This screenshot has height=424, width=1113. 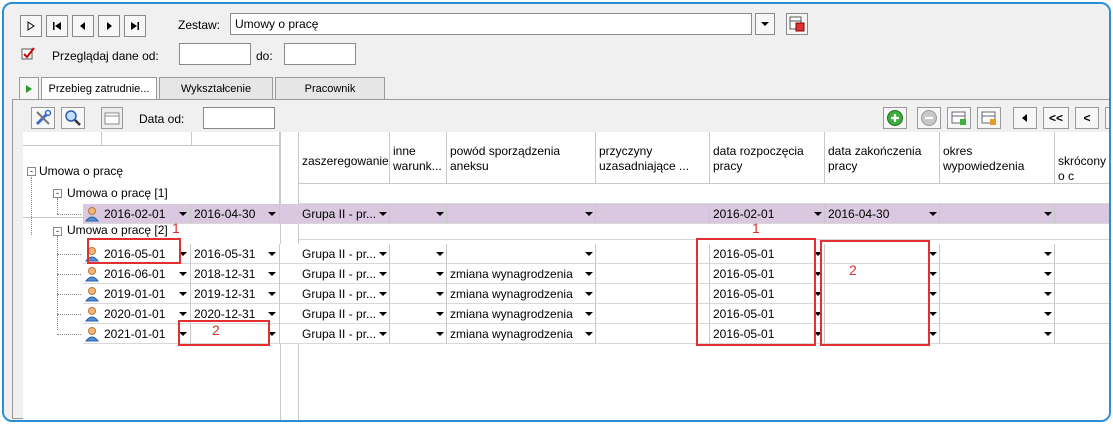 What do you see at coordinates (1025, 118) in the screenshot?
I see `scroll-left-button` at bounding box center [1025, 118].